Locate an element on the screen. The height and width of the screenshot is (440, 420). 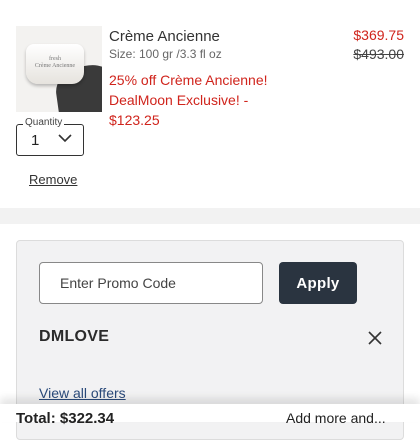
product-image: fresh Crème Ancienne is located at coordinates (59, 69).